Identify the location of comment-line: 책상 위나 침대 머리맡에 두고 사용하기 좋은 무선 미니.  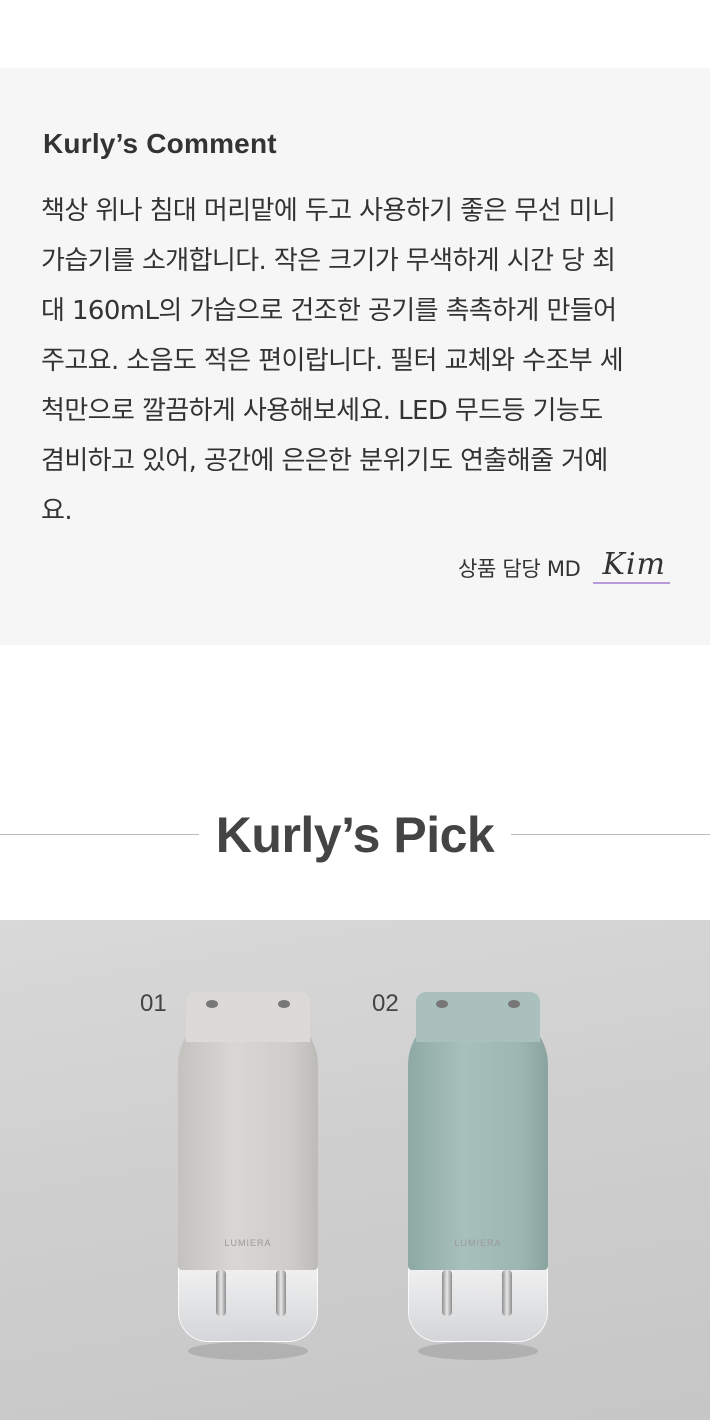
(328, 211).